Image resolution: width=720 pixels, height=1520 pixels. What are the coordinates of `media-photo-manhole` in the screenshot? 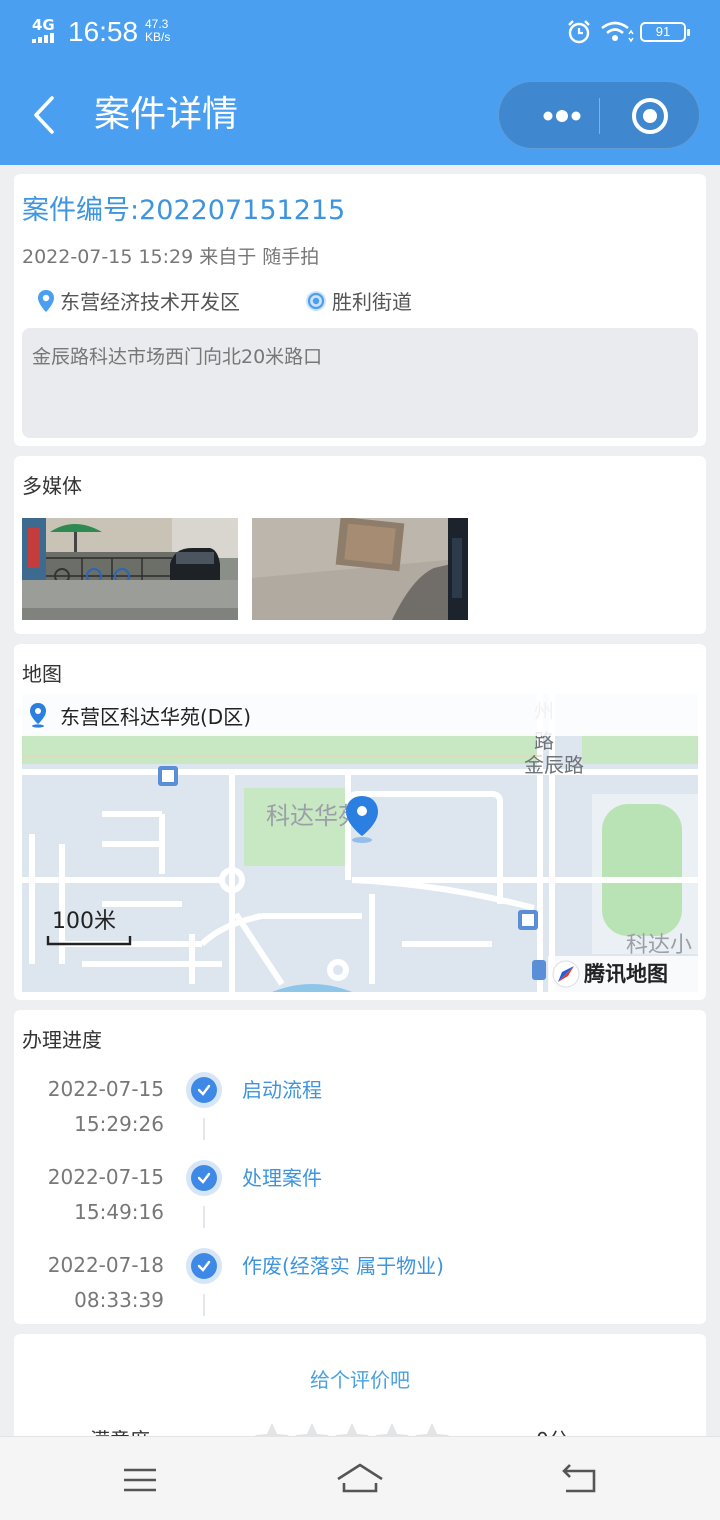 It's located at (360, 569).